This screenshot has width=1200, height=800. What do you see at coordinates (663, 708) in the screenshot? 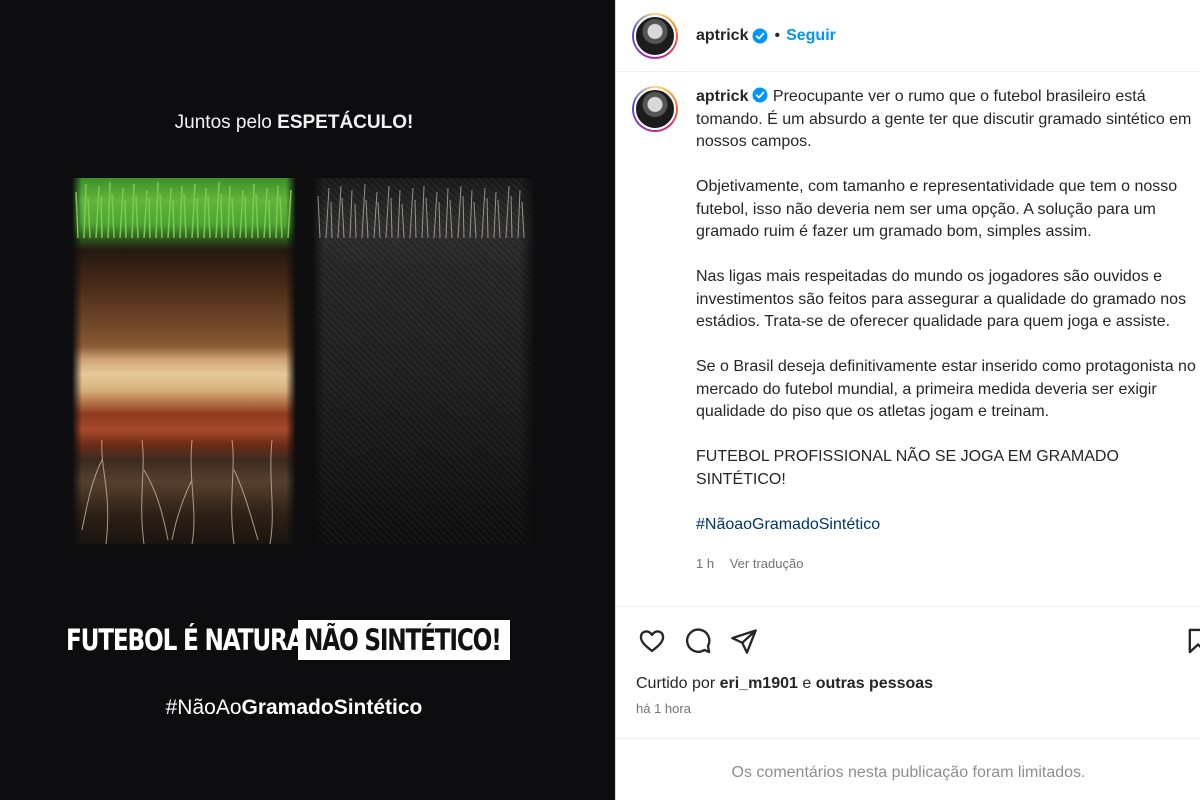
I see `post-timestamp: há 1 hora` at bounding box center [663, 708].